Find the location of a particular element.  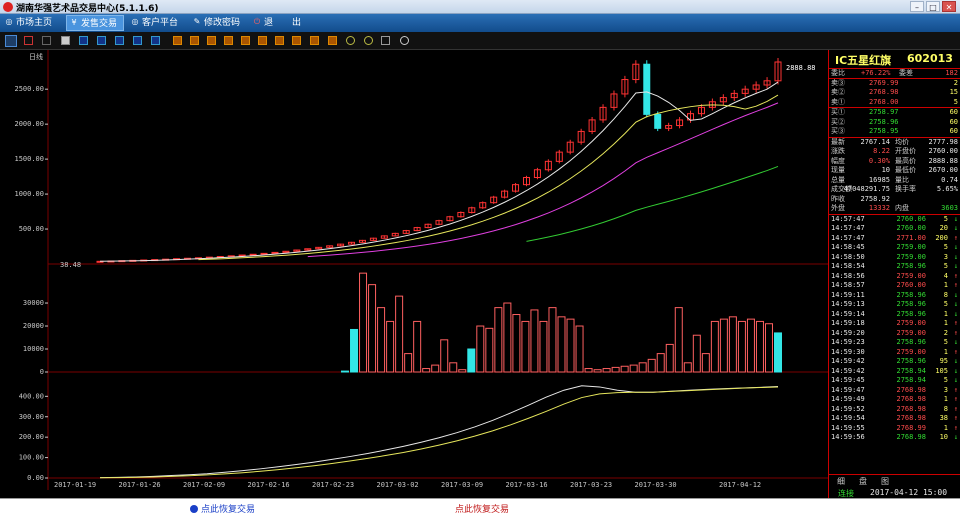

bar-chart-icon is located at coordinates (46, 40).